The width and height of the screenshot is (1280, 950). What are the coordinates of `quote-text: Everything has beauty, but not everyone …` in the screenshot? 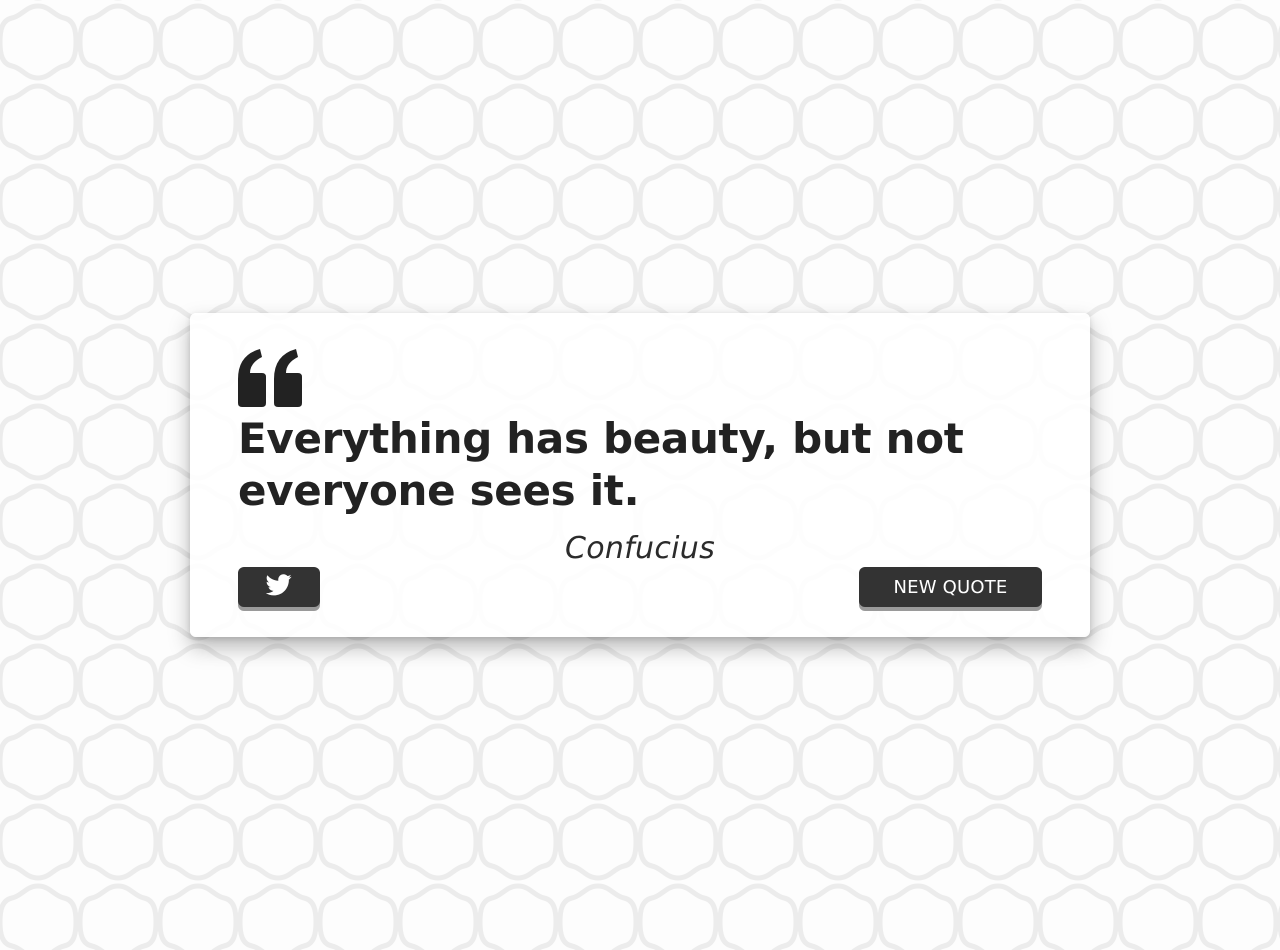 It's located at (601, 464).